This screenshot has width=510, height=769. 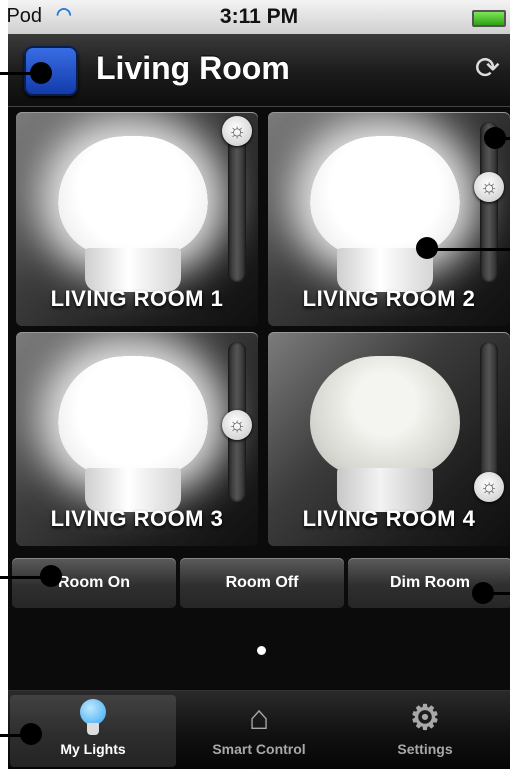 I want to click on status-time: 3:11 PM, so click(x=259, y=16).